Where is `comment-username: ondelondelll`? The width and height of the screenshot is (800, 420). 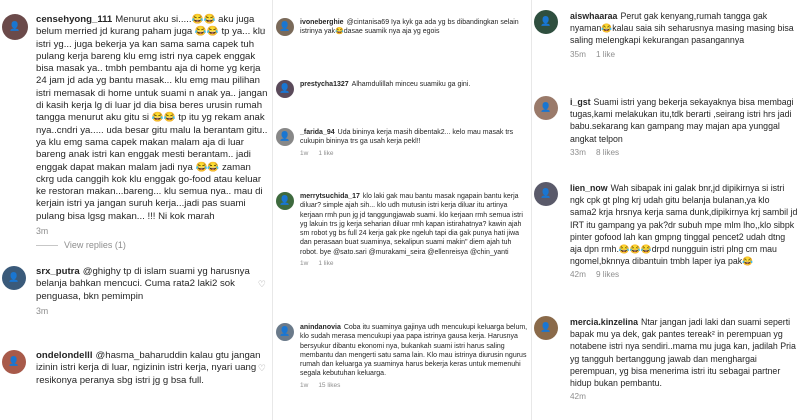
comment-username: ondelondelll is located at coordinates (64, 355).